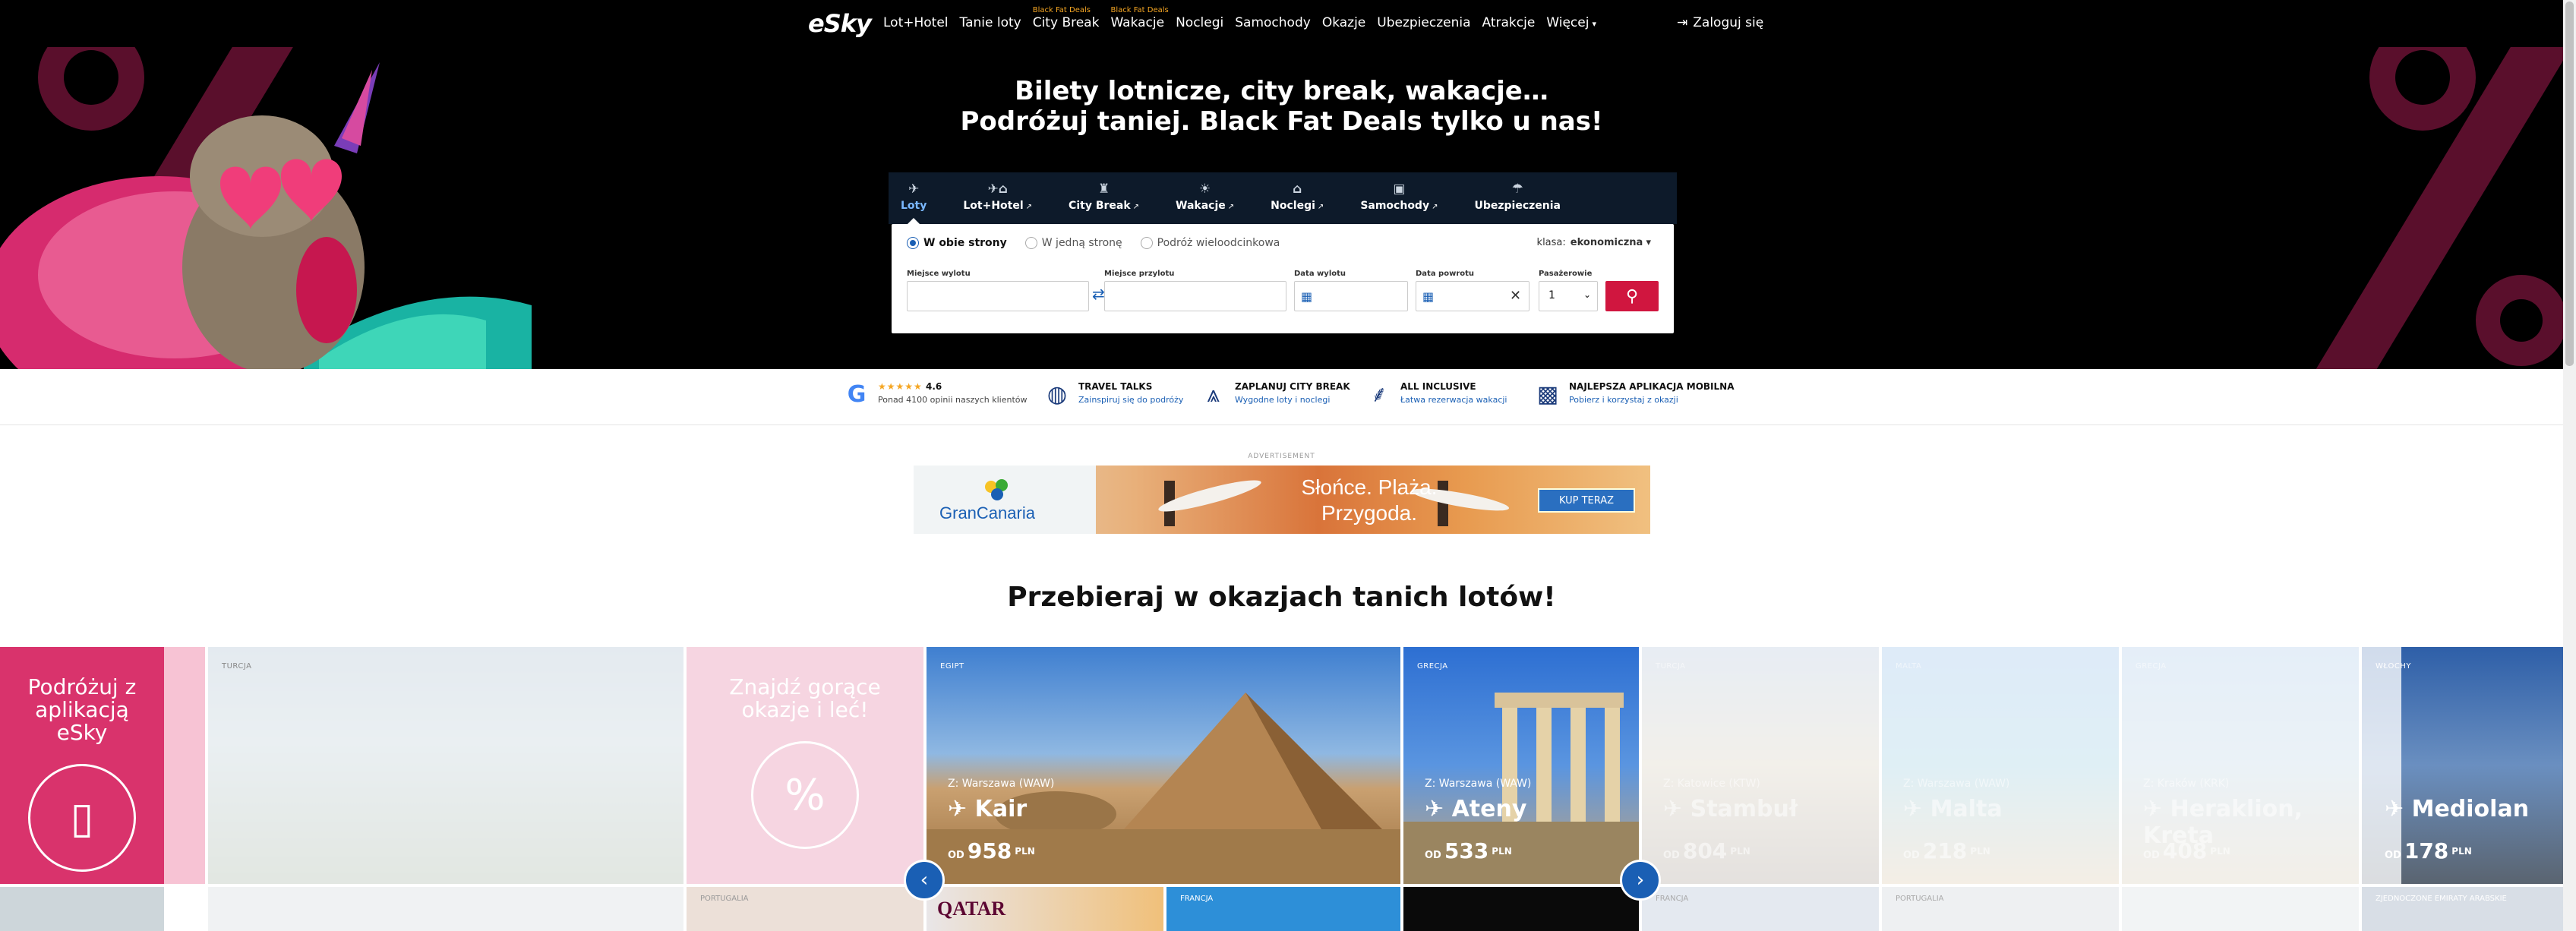 This screenshot has height=931, width=2576. What do you see at coordinates (2569, 184) in the screenshot?
I see `scrollbar-thumb` at bounding box center [2569, 184].